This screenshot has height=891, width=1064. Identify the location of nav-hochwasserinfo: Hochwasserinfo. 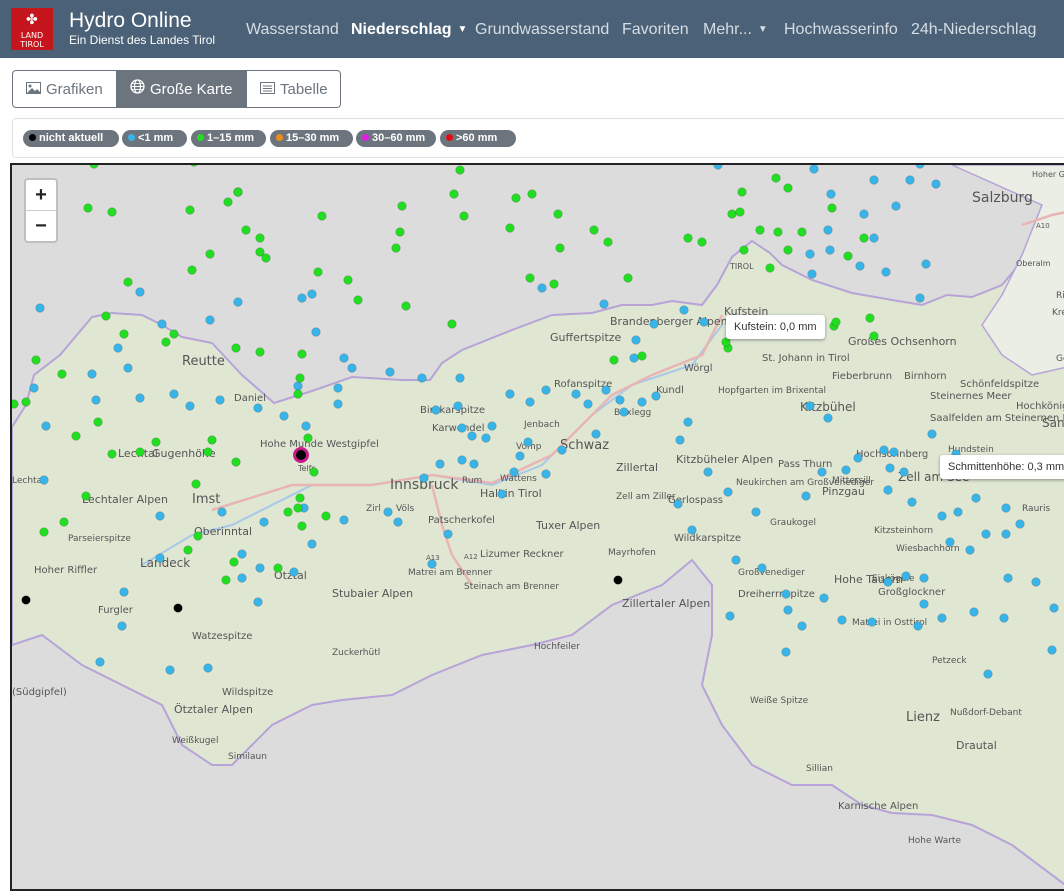
(841, 30).